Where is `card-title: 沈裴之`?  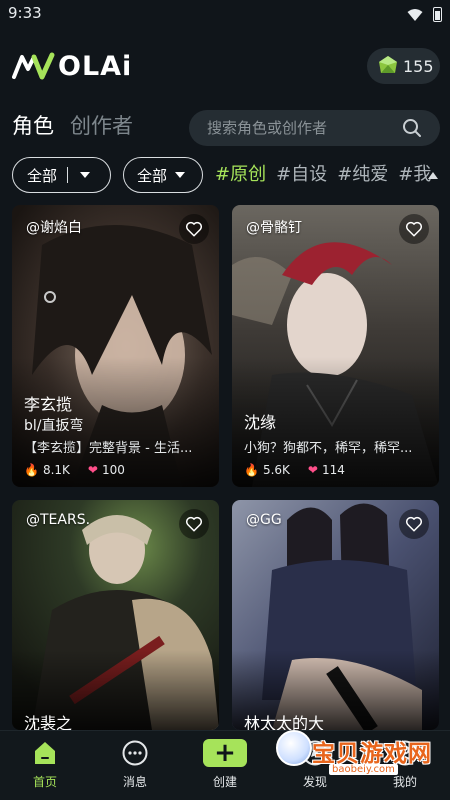 card-title: 沈裴之 is located at coordinates (48, 722).